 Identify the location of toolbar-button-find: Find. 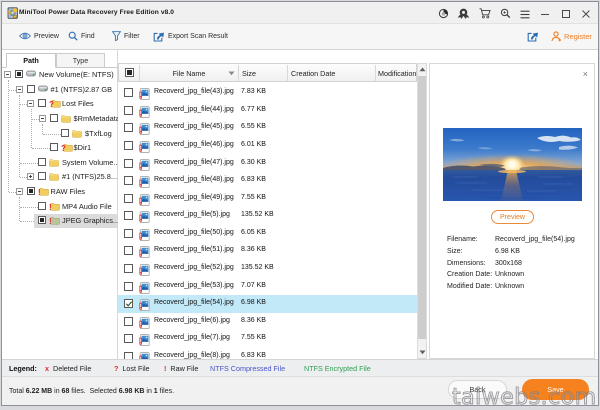
(81, 36).